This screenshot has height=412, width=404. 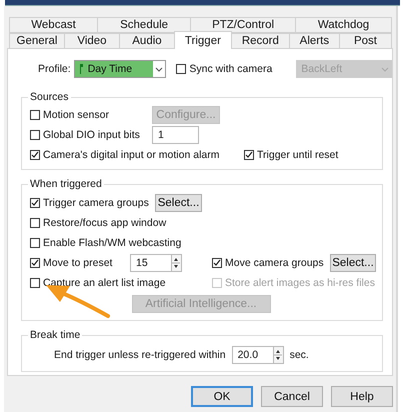 What do you see at coordinates (91, 115) in the screenshot?
I see `checkbox: Motion sensor` at bounding box center [91, 115].